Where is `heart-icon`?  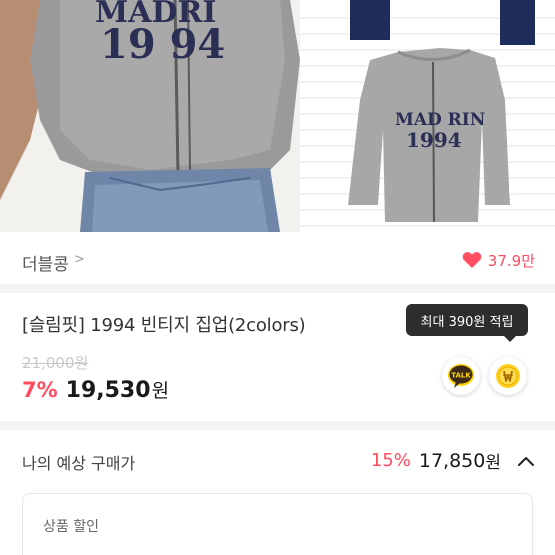
heart-icon is located at coordinates (472, 260).